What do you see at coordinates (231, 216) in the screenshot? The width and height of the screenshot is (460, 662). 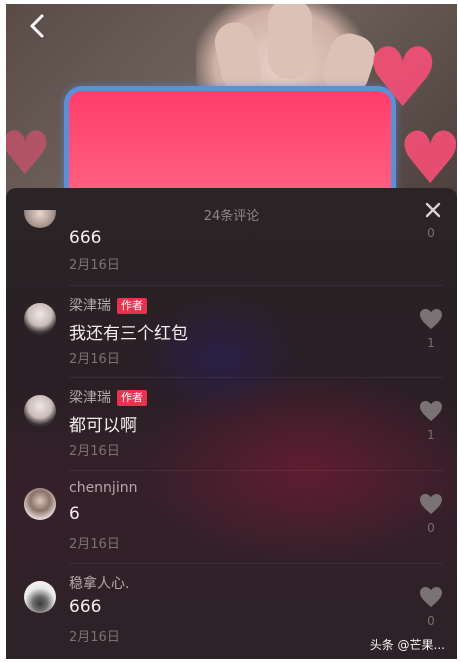 I see `comments-count-title: 24条评论` at bounding box center [231, 216].